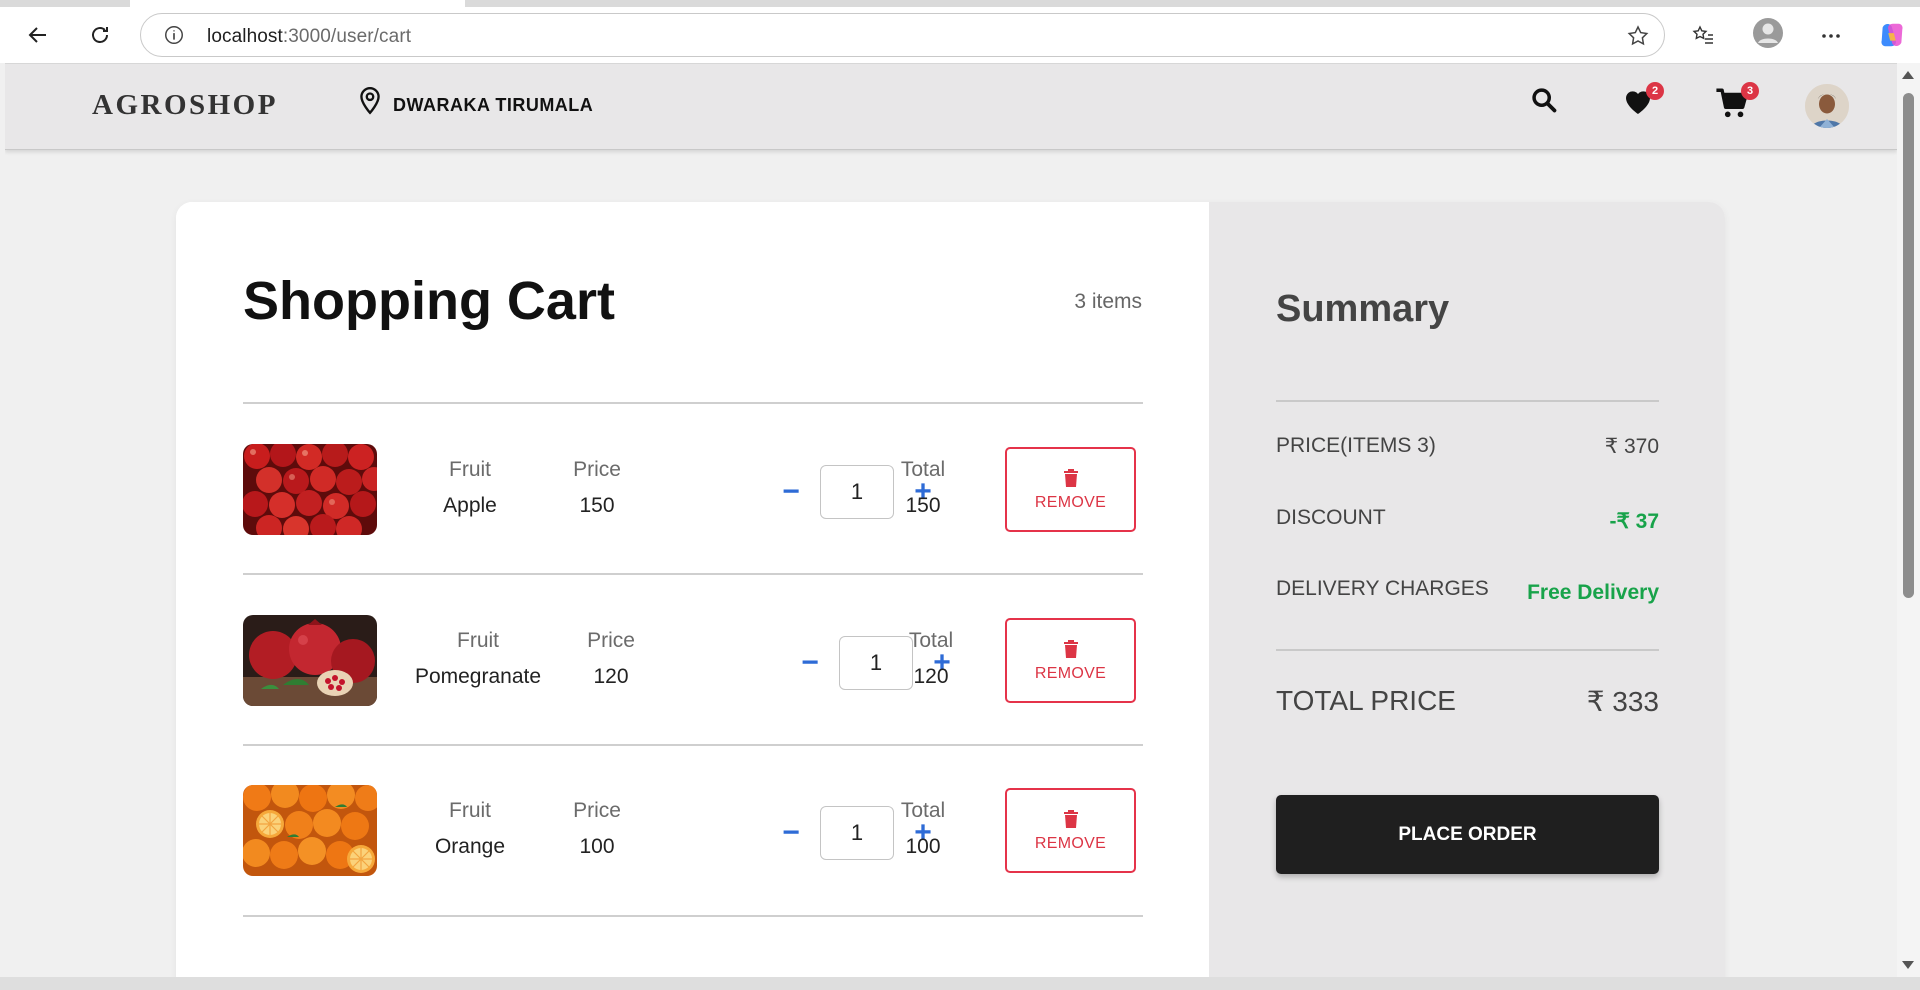 This screenshot has height=990, width=1920. I want to click on wishlist-button: 2, so click(1643, 102).